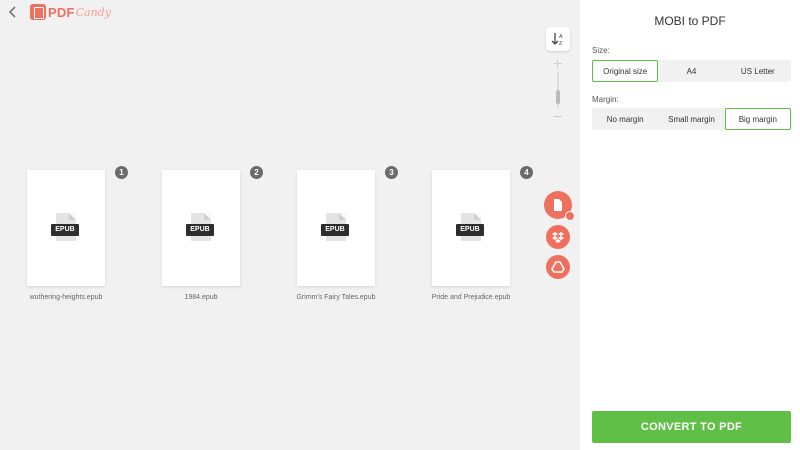 Image resolution: width=800 pixels, height=450 pixels. I want to click on dropbox-icon, so click(558, 237).